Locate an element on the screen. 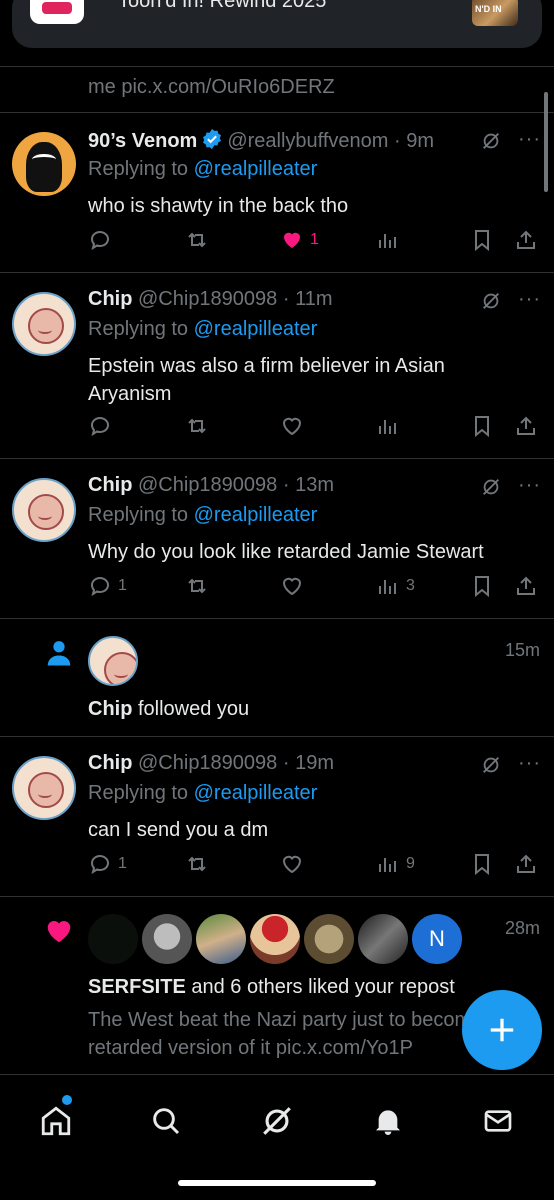 This screenshot has width=554, height=1200. home-icon is located at coordinates (56, 1121).